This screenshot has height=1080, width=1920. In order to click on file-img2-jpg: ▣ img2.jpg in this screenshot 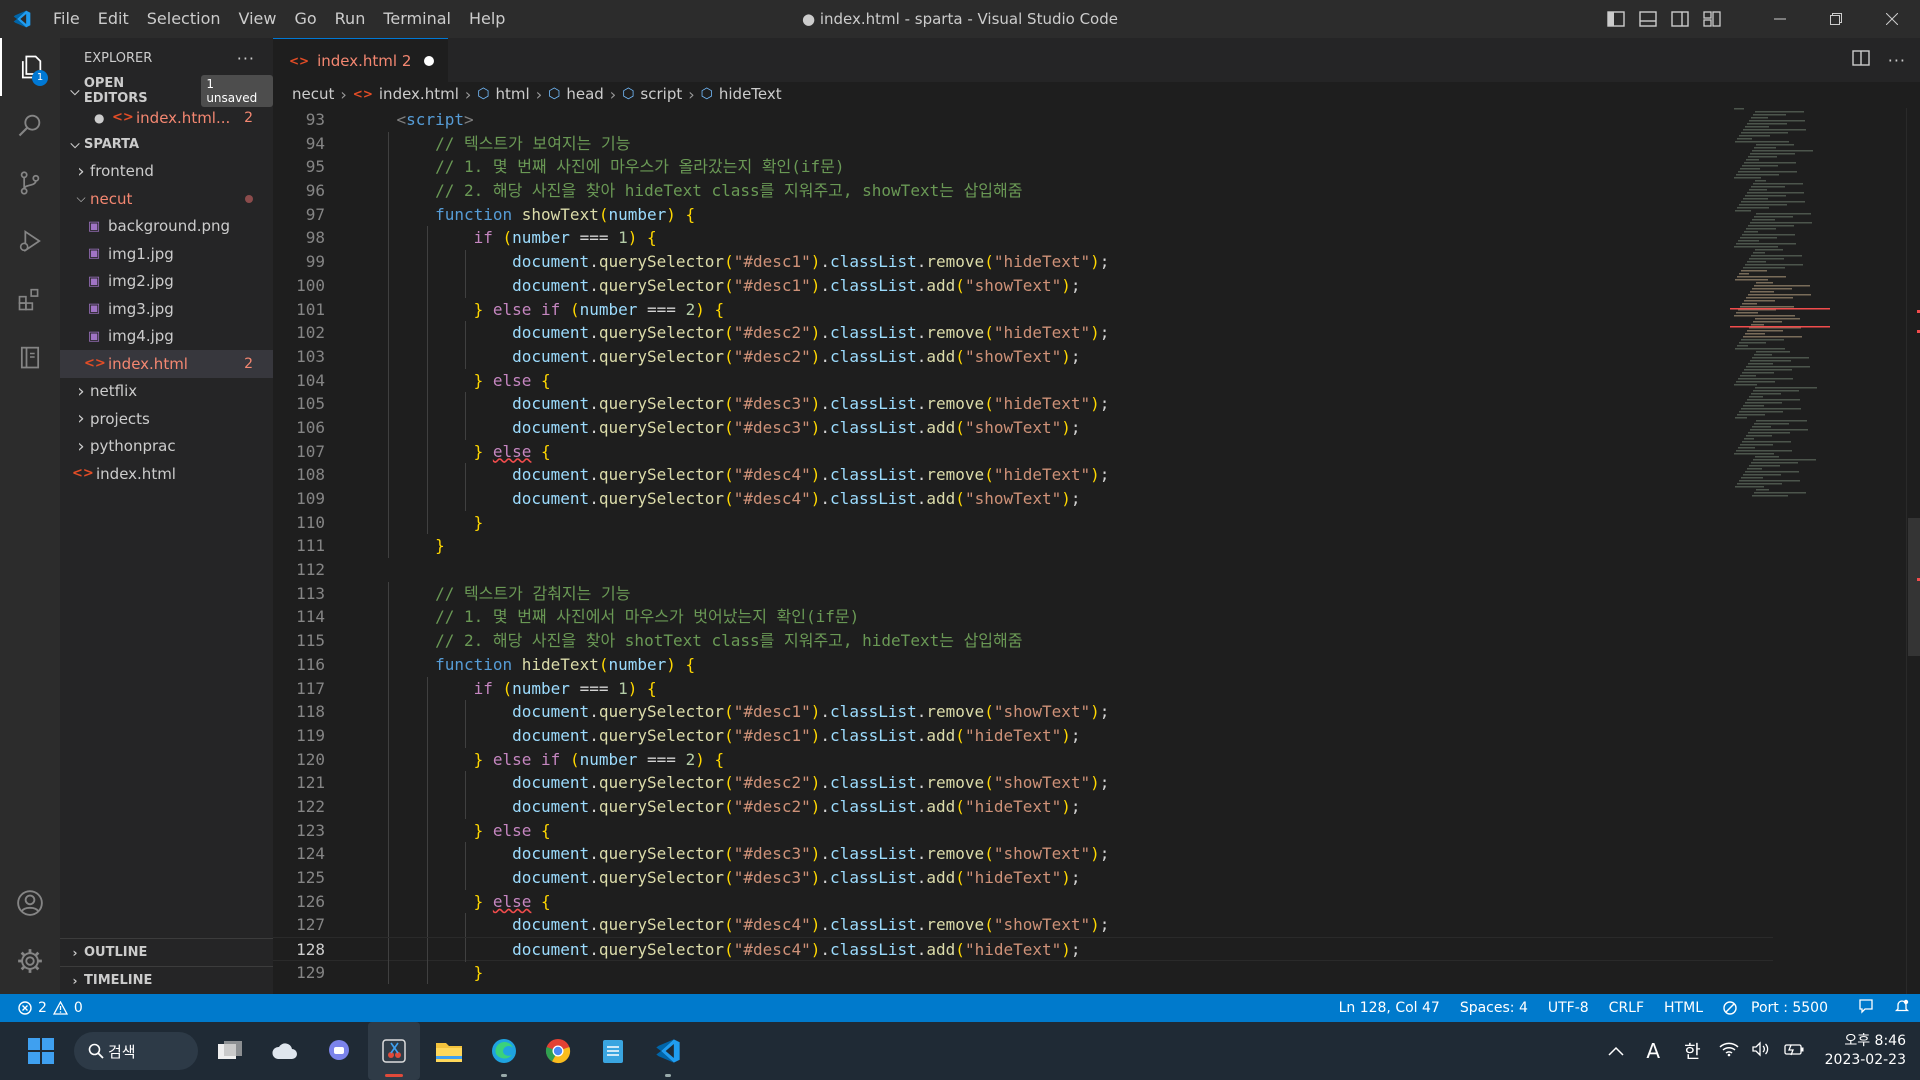, I will do `click(166, 282)`.